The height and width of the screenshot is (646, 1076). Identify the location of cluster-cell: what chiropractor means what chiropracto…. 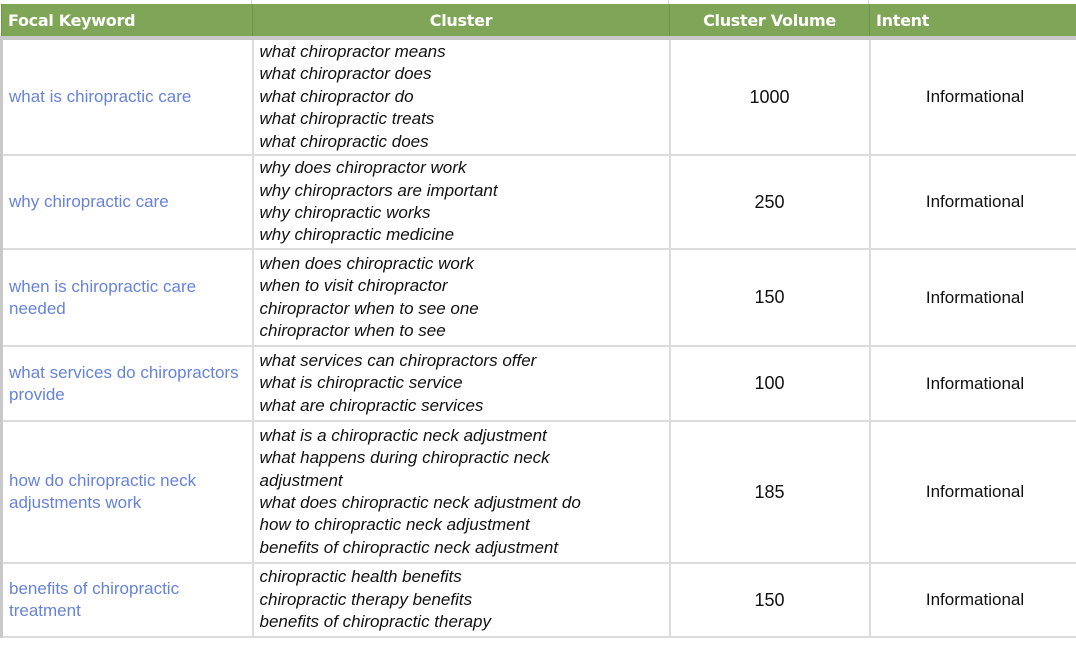
(461, 96).